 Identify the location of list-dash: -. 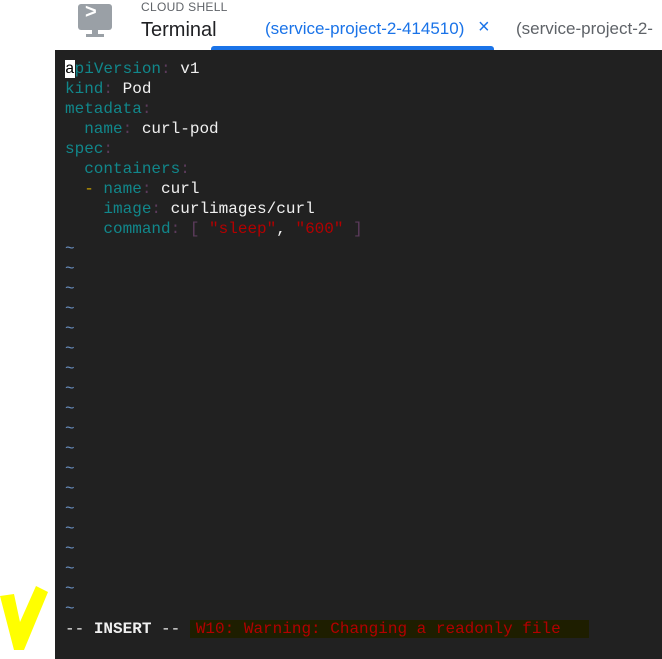
(94, 189).